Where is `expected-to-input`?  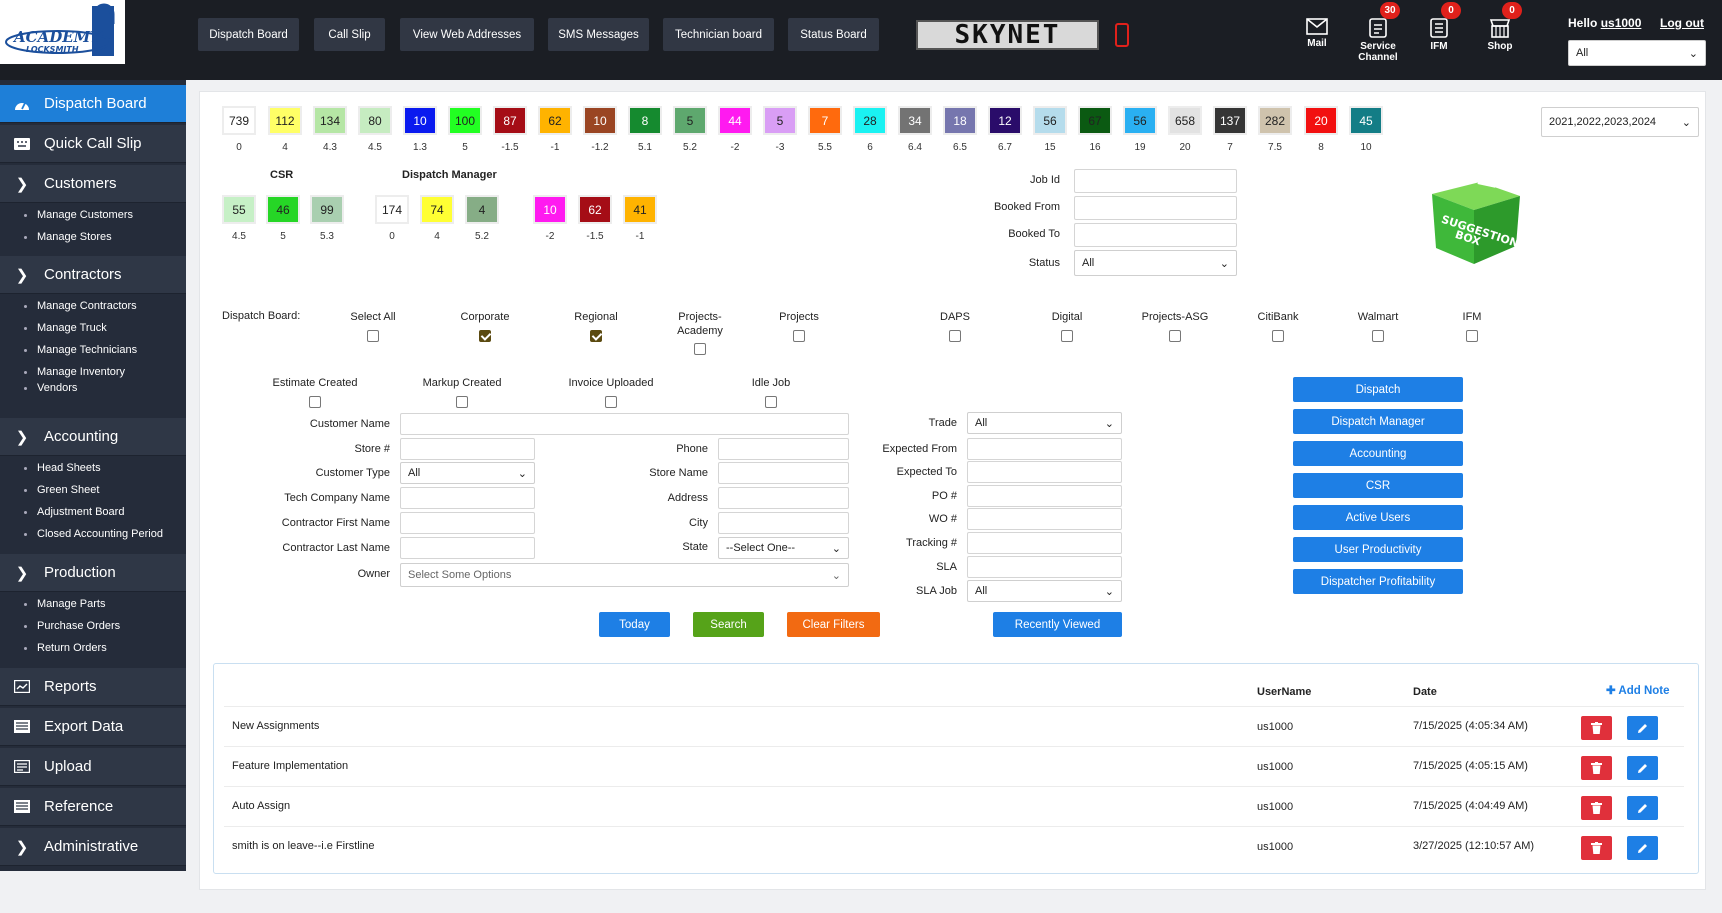 expected-to-input is located at coordinates (1044, 472).